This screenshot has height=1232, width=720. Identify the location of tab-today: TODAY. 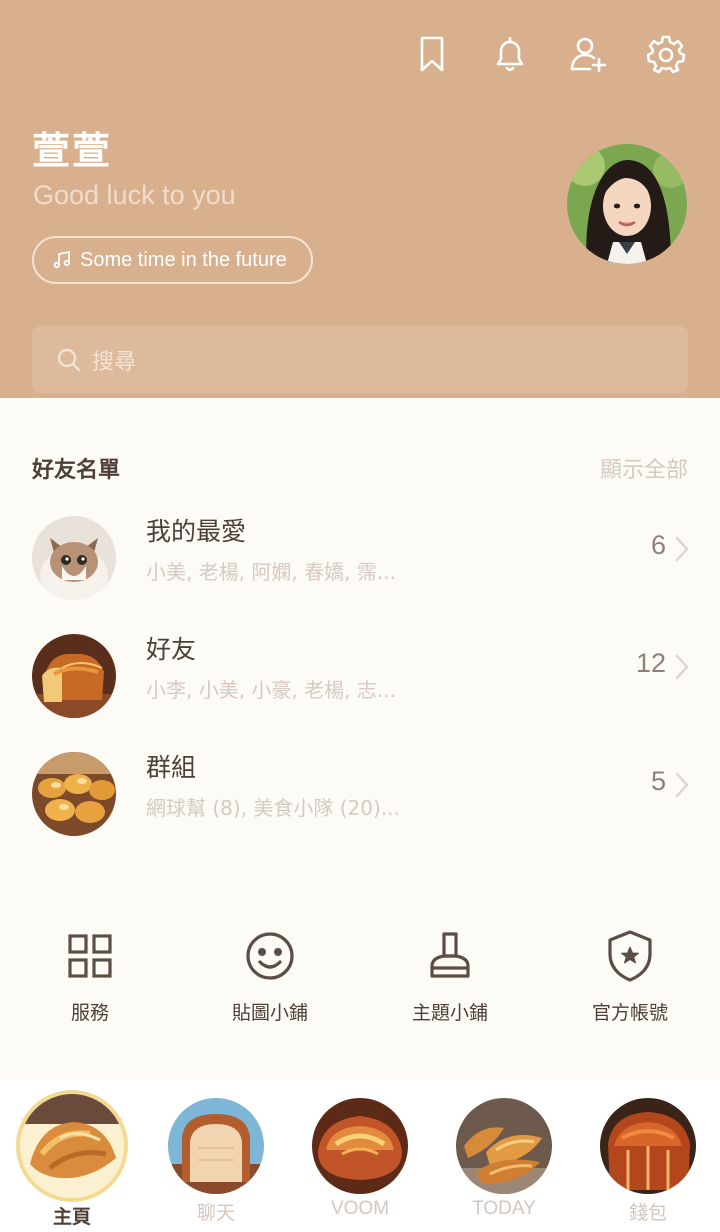
(504, 1159).